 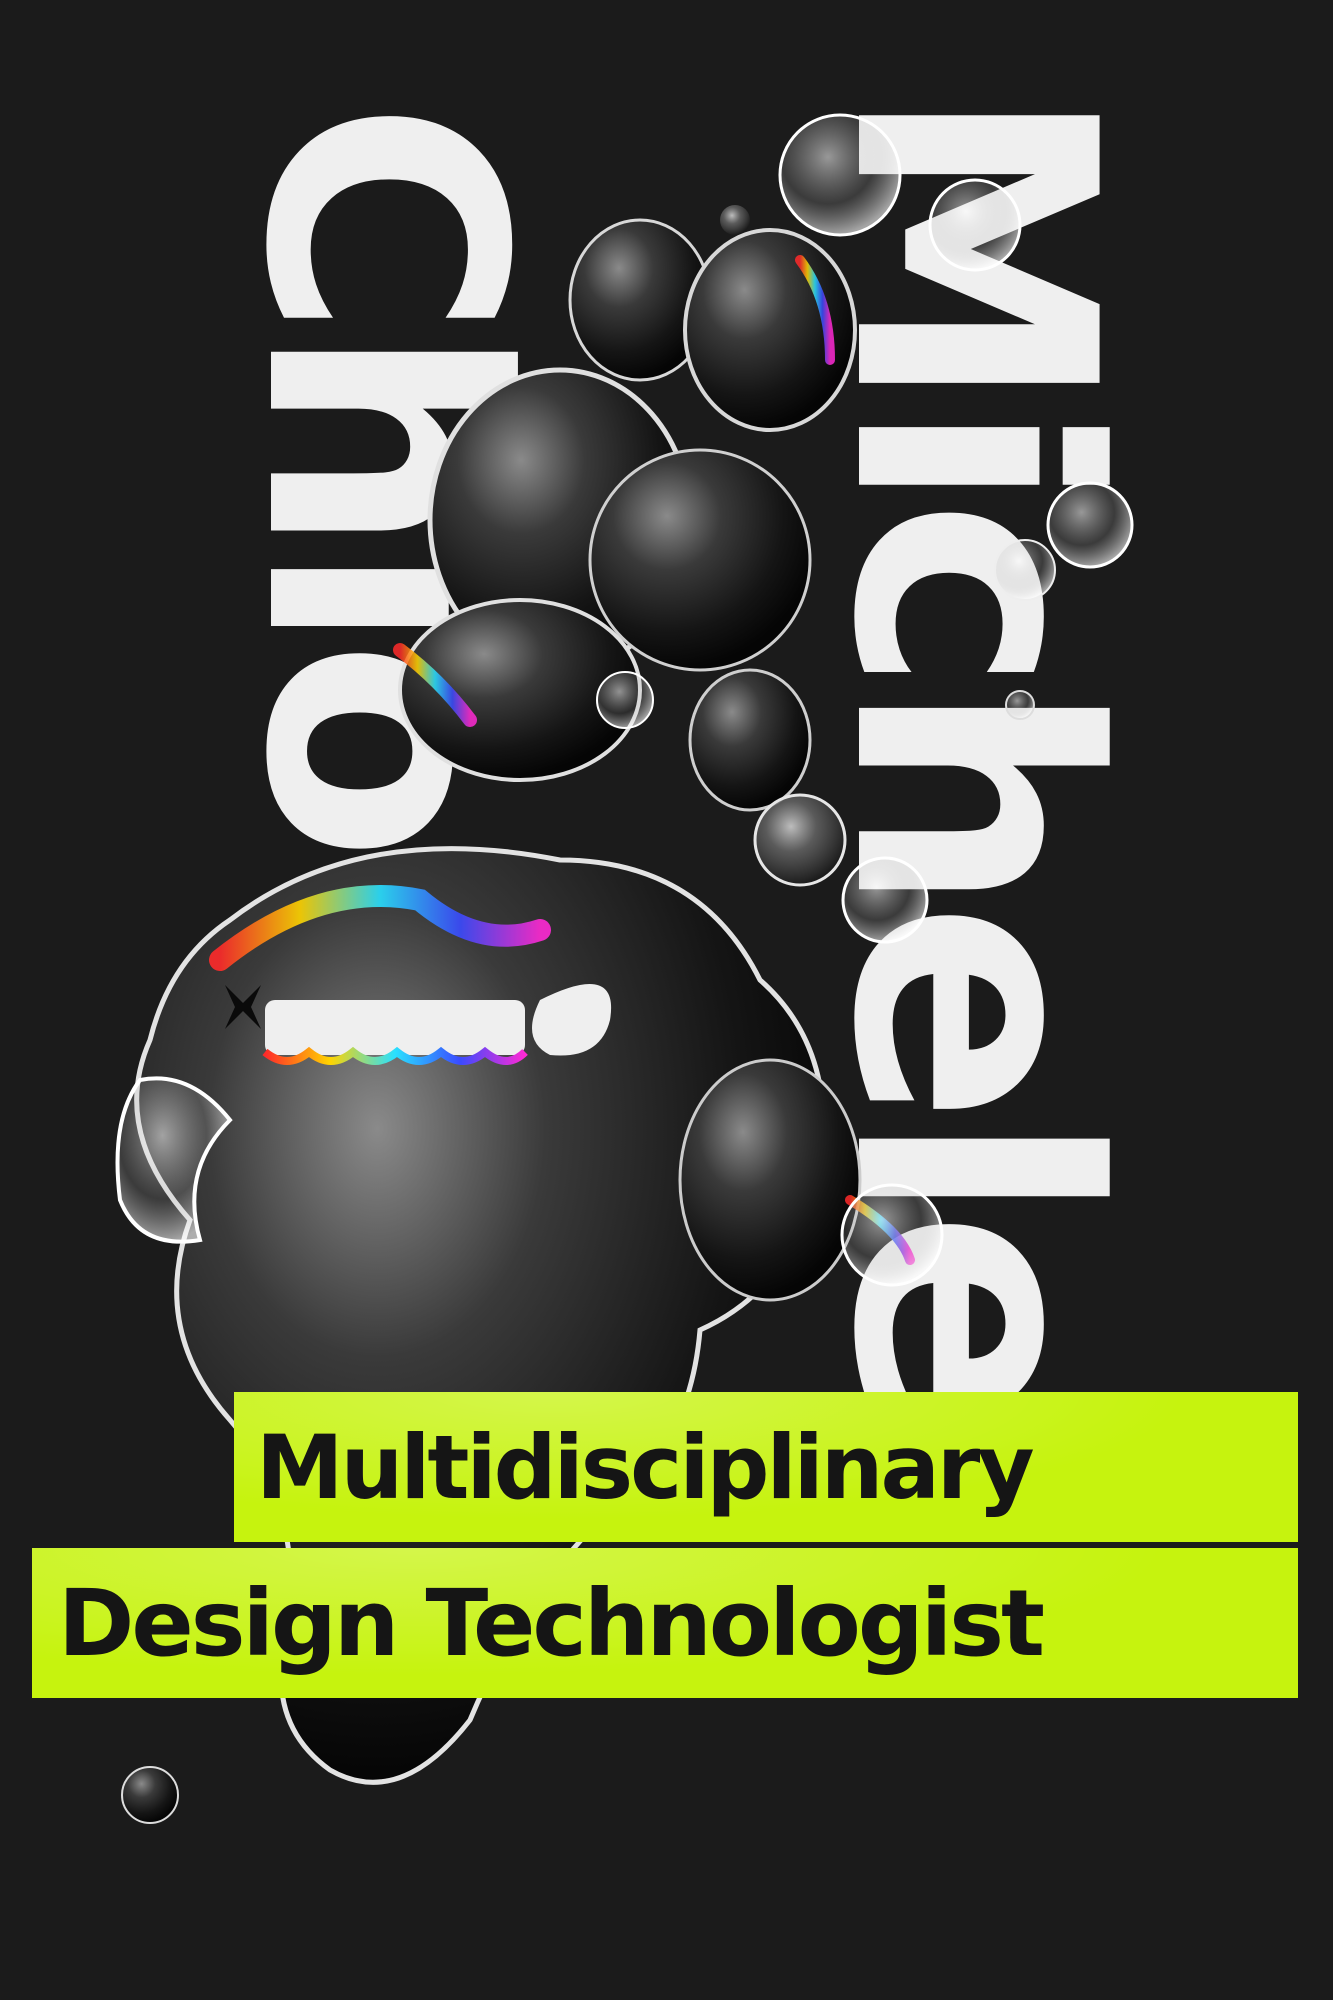 I want to click on tagline-band-2: Design Technologist, so click(x=665, y=1623).